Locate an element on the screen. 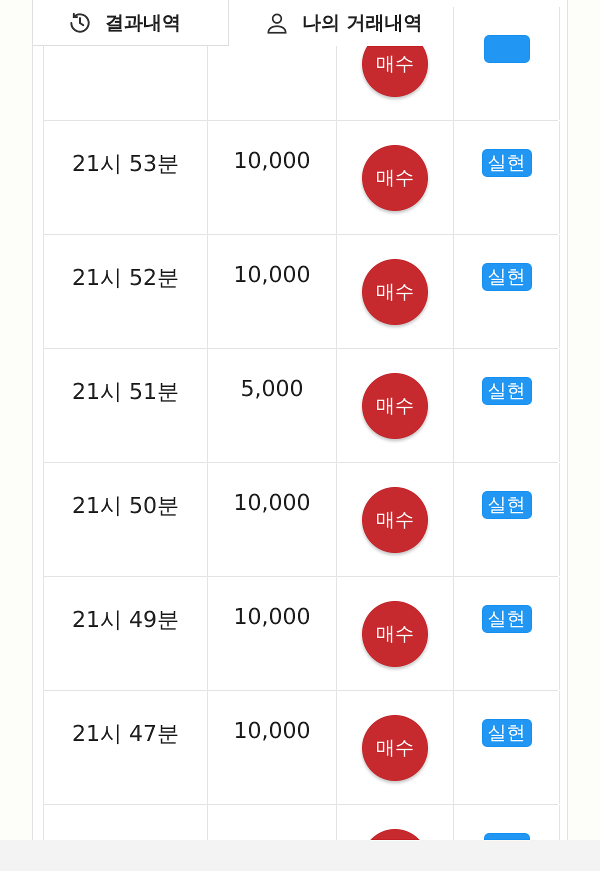 Image resolution: width=600 pixels, height=871 pixels. time-text: 21시 47분 is located at coordinates (125, 735).